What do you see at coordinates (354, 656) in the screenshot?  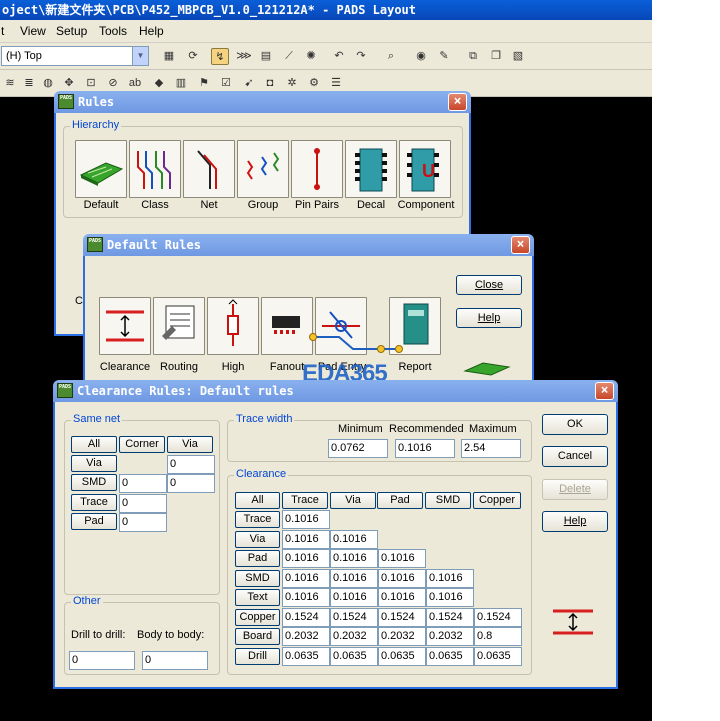 I see `clearance-drill-via-field: 0.0635` at bounding box center [354, 656].